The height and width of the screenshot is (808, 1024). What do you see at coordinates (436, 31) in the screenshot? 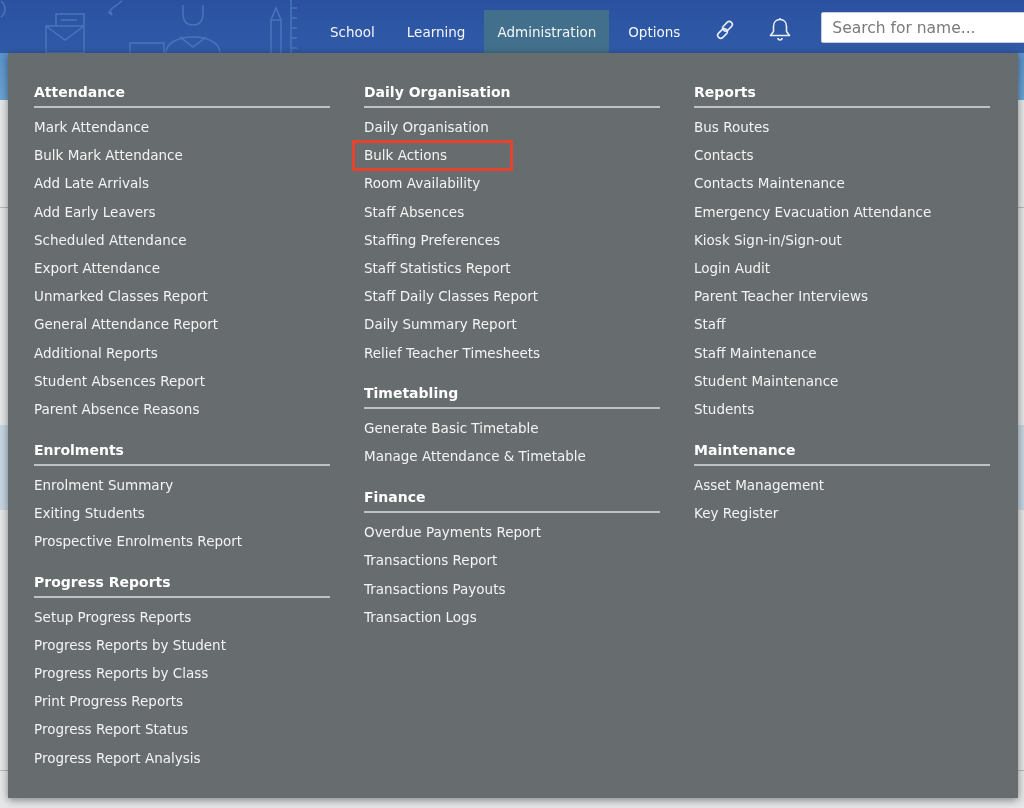
I see `nav-tab: Learning` at bounding box center [436, 31].